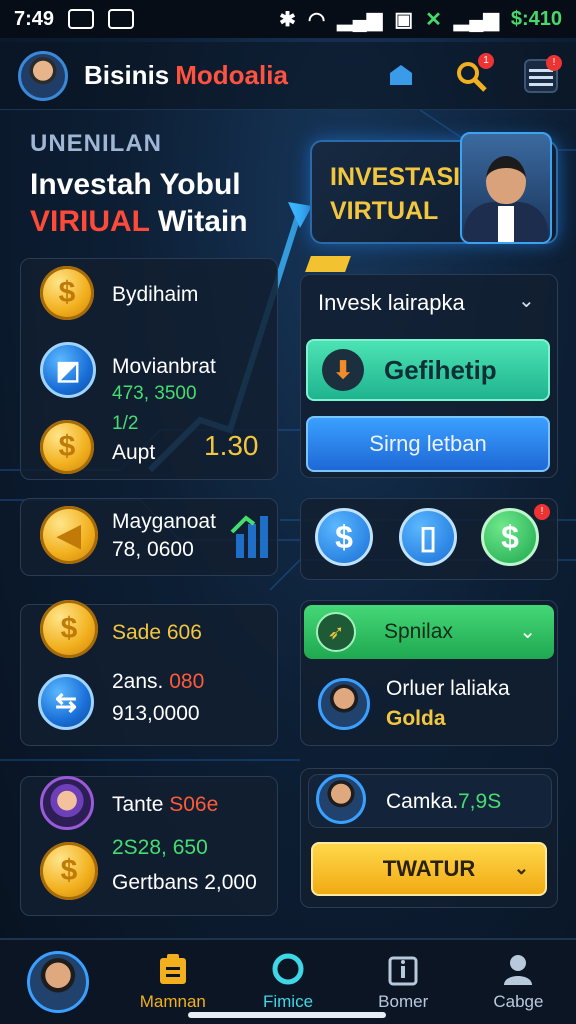  Describe the element at coordinates (155, 294) in the screenshot. I see `portfolio-item-1: Bydihaim` at that location.